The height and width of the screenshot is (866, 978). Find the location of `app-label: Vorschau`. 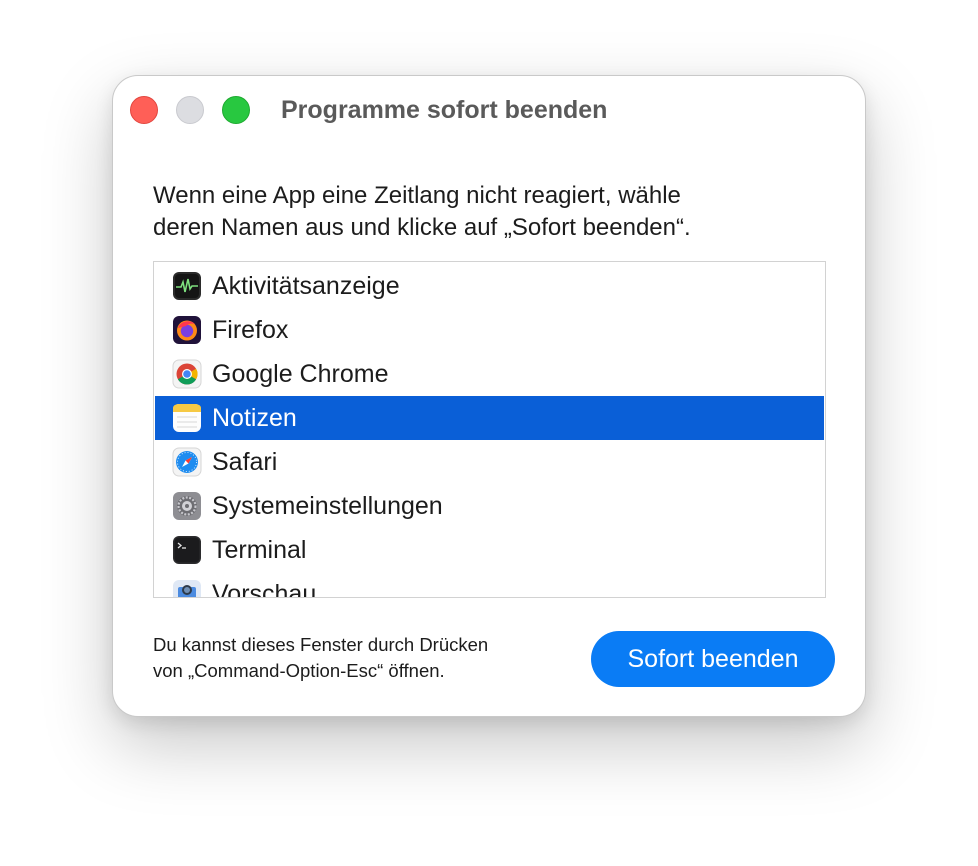

app-label: Vorschau is located at coordinates (264, 588).